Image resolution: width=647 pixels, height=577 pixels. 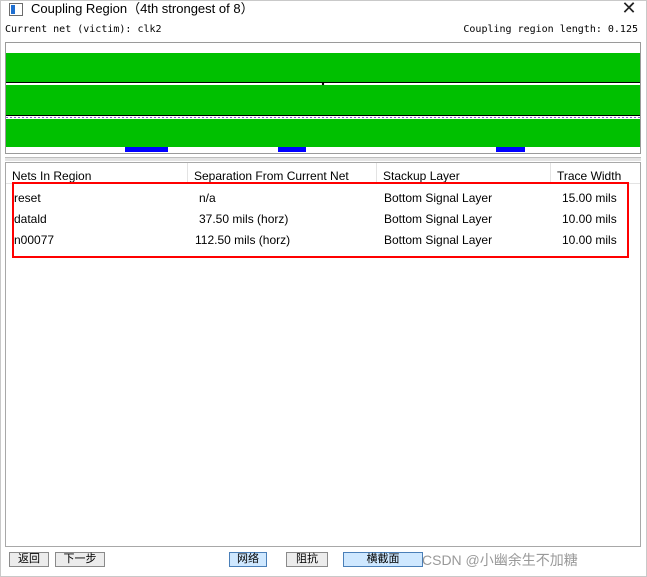 I want to click on net-name-cell: datald, so click(x=30, y=219).